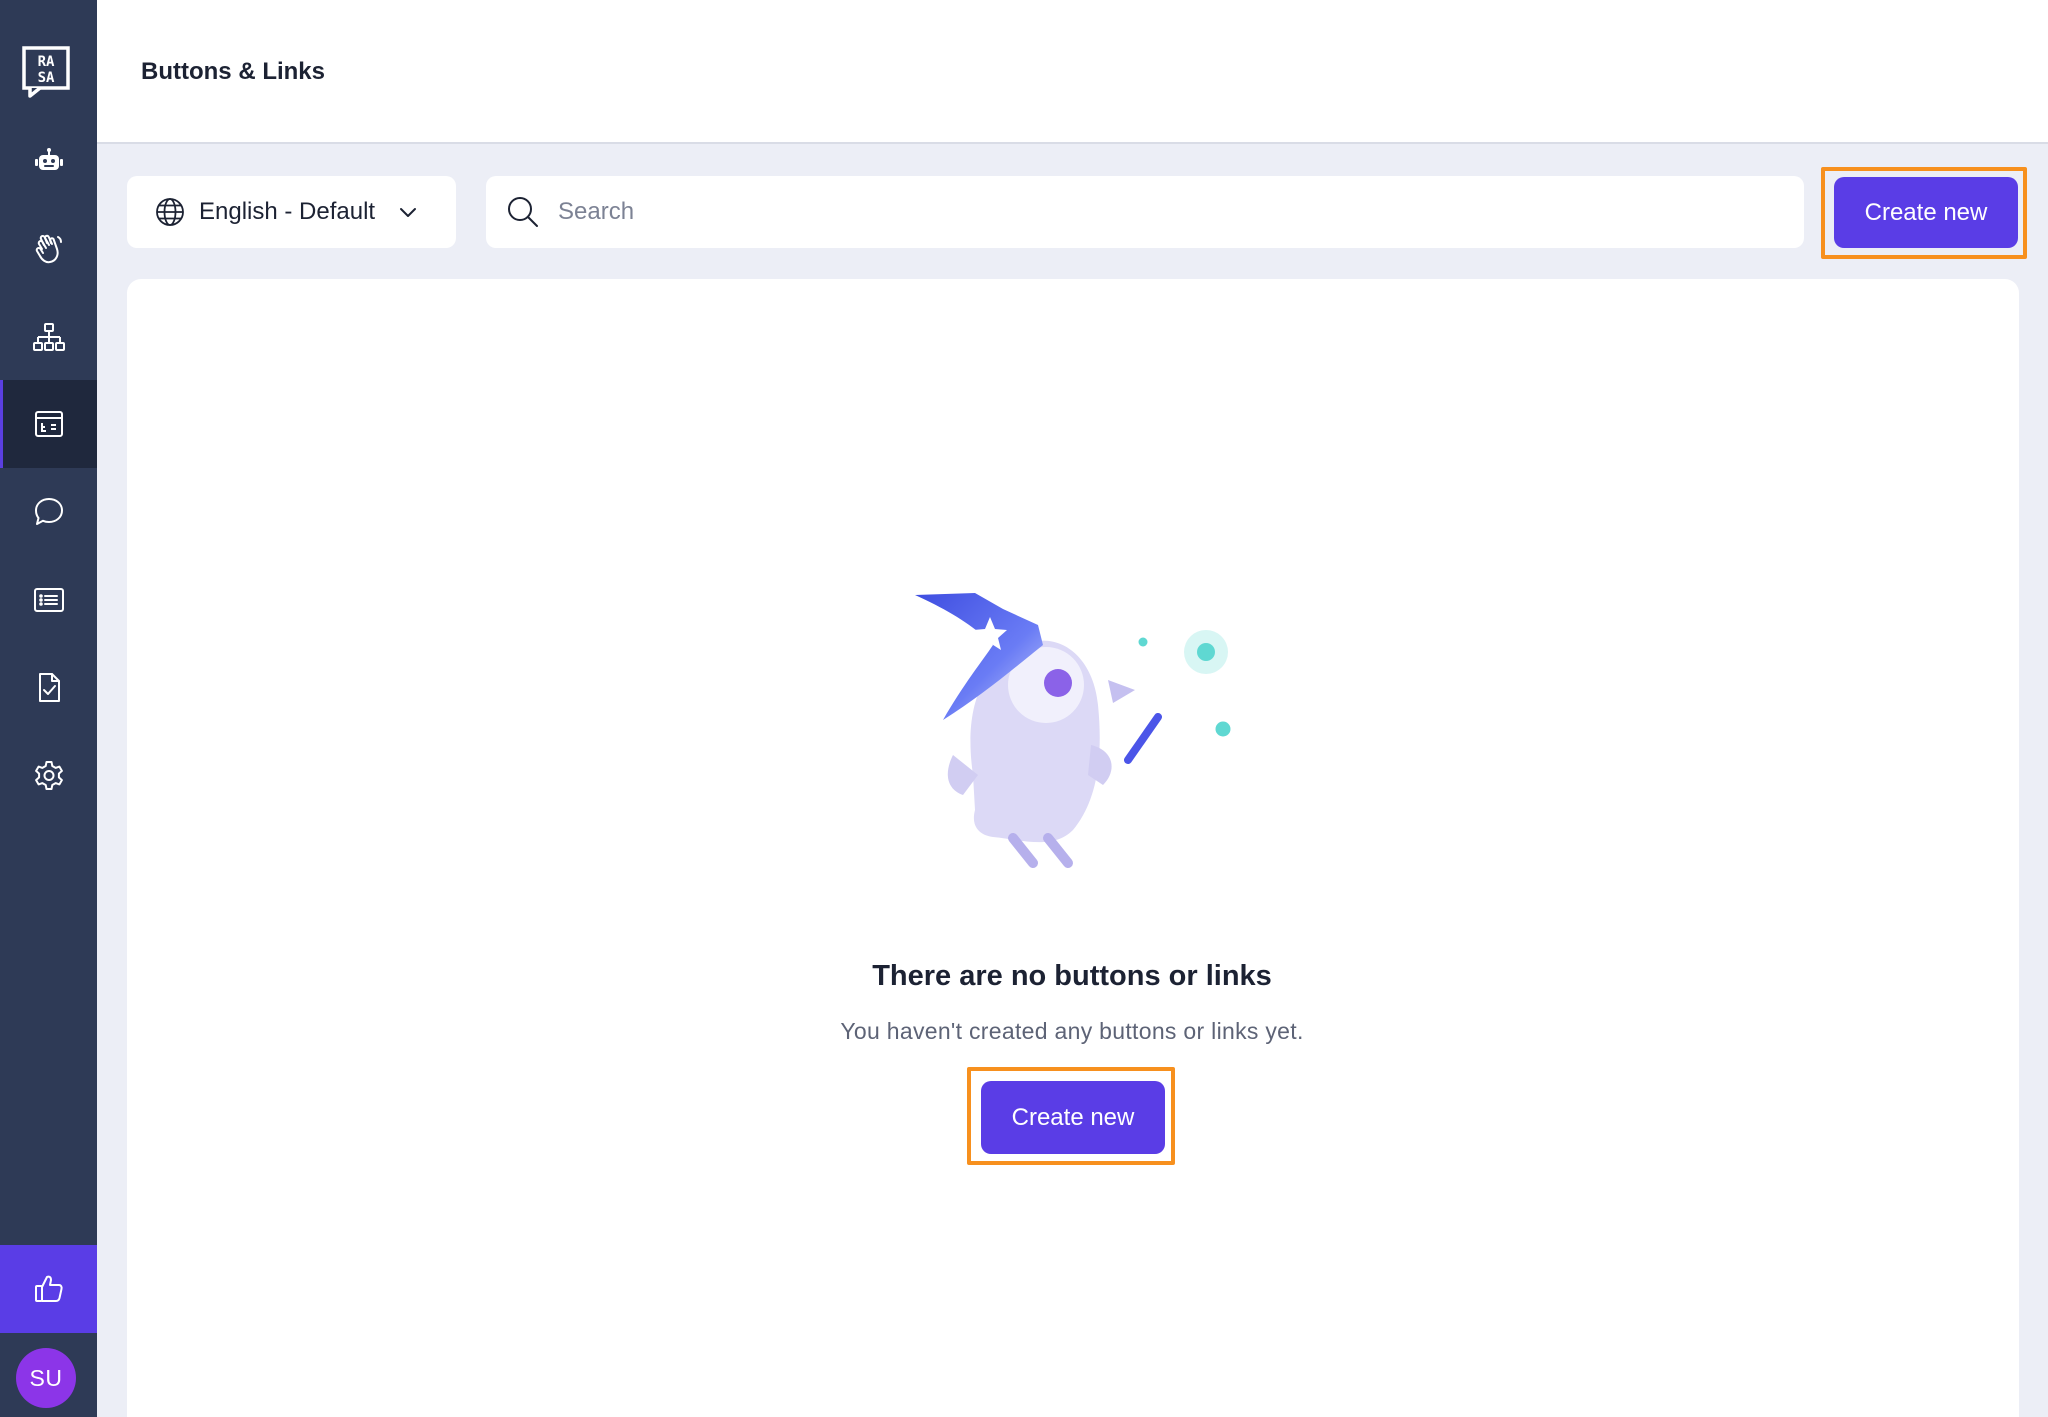 The height and width of the screenshot is (1417, 2048). I want to click on create-new-button-top: Create new, so click(1926, 212).